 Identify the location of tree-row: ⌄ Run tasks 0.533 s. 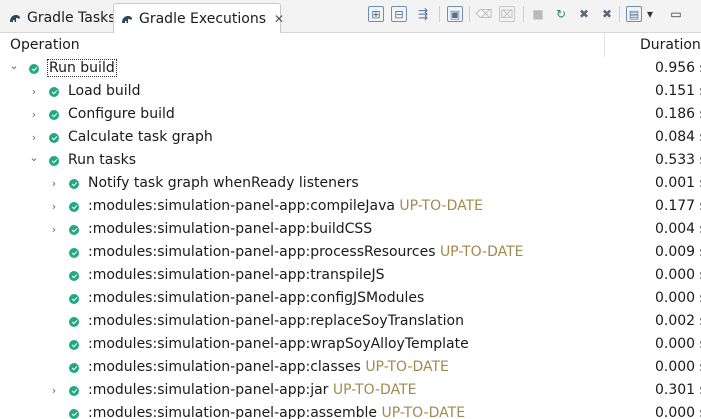
(350, 161).